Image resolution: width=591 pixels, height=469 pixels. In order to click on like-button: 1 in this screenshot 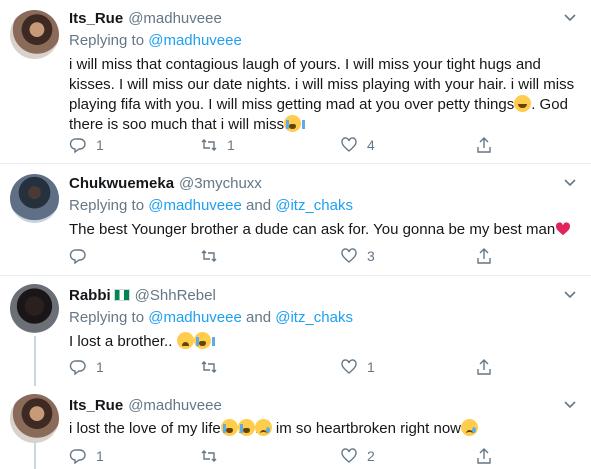, I will do `click(357, 367)`.